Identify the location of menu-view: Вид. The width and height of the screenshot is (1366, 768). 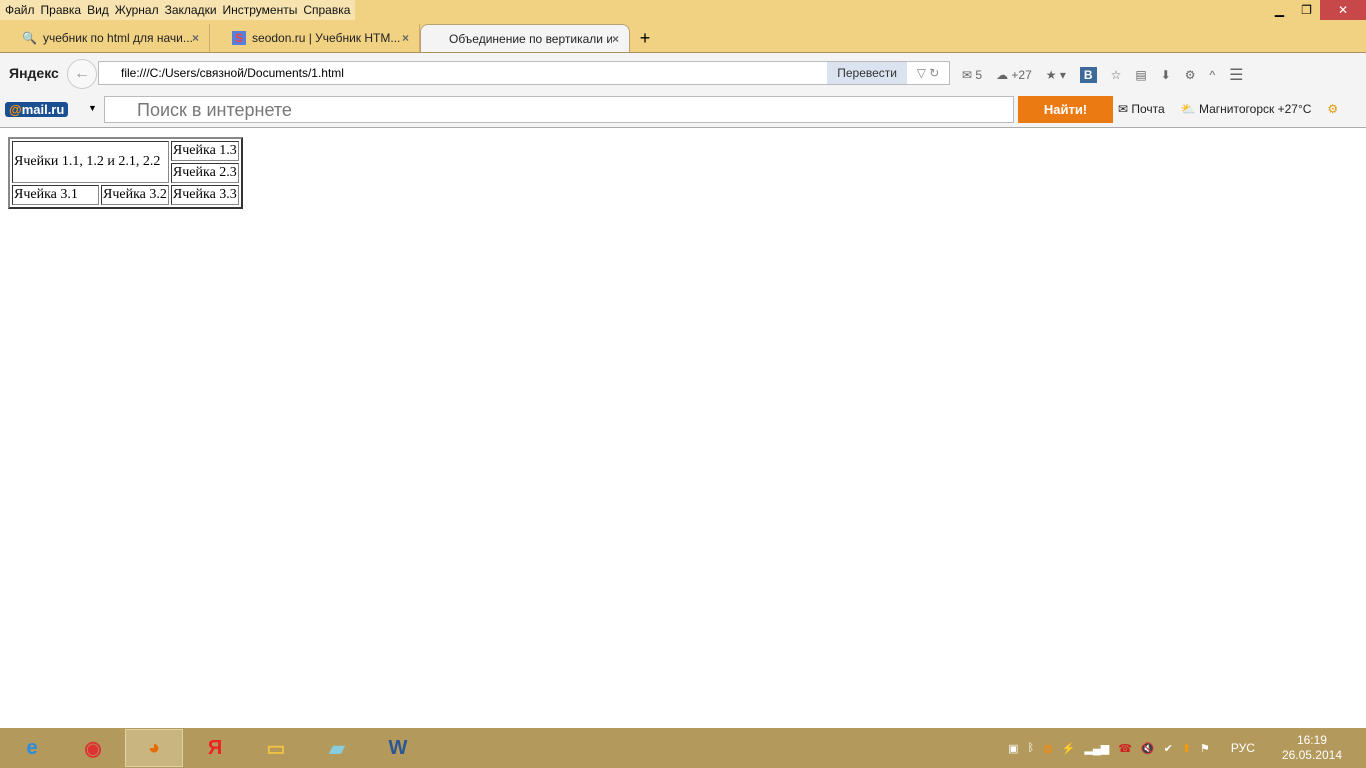
(100, 10).